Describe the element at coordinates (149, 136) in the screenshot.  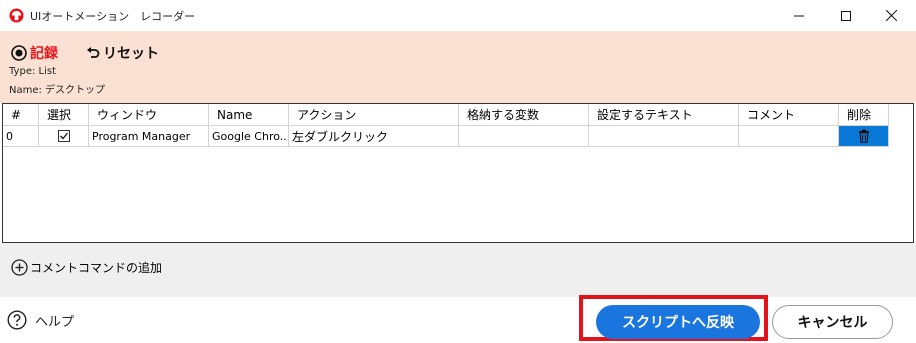
I see `row-window-cell: Program Manager` at that location.